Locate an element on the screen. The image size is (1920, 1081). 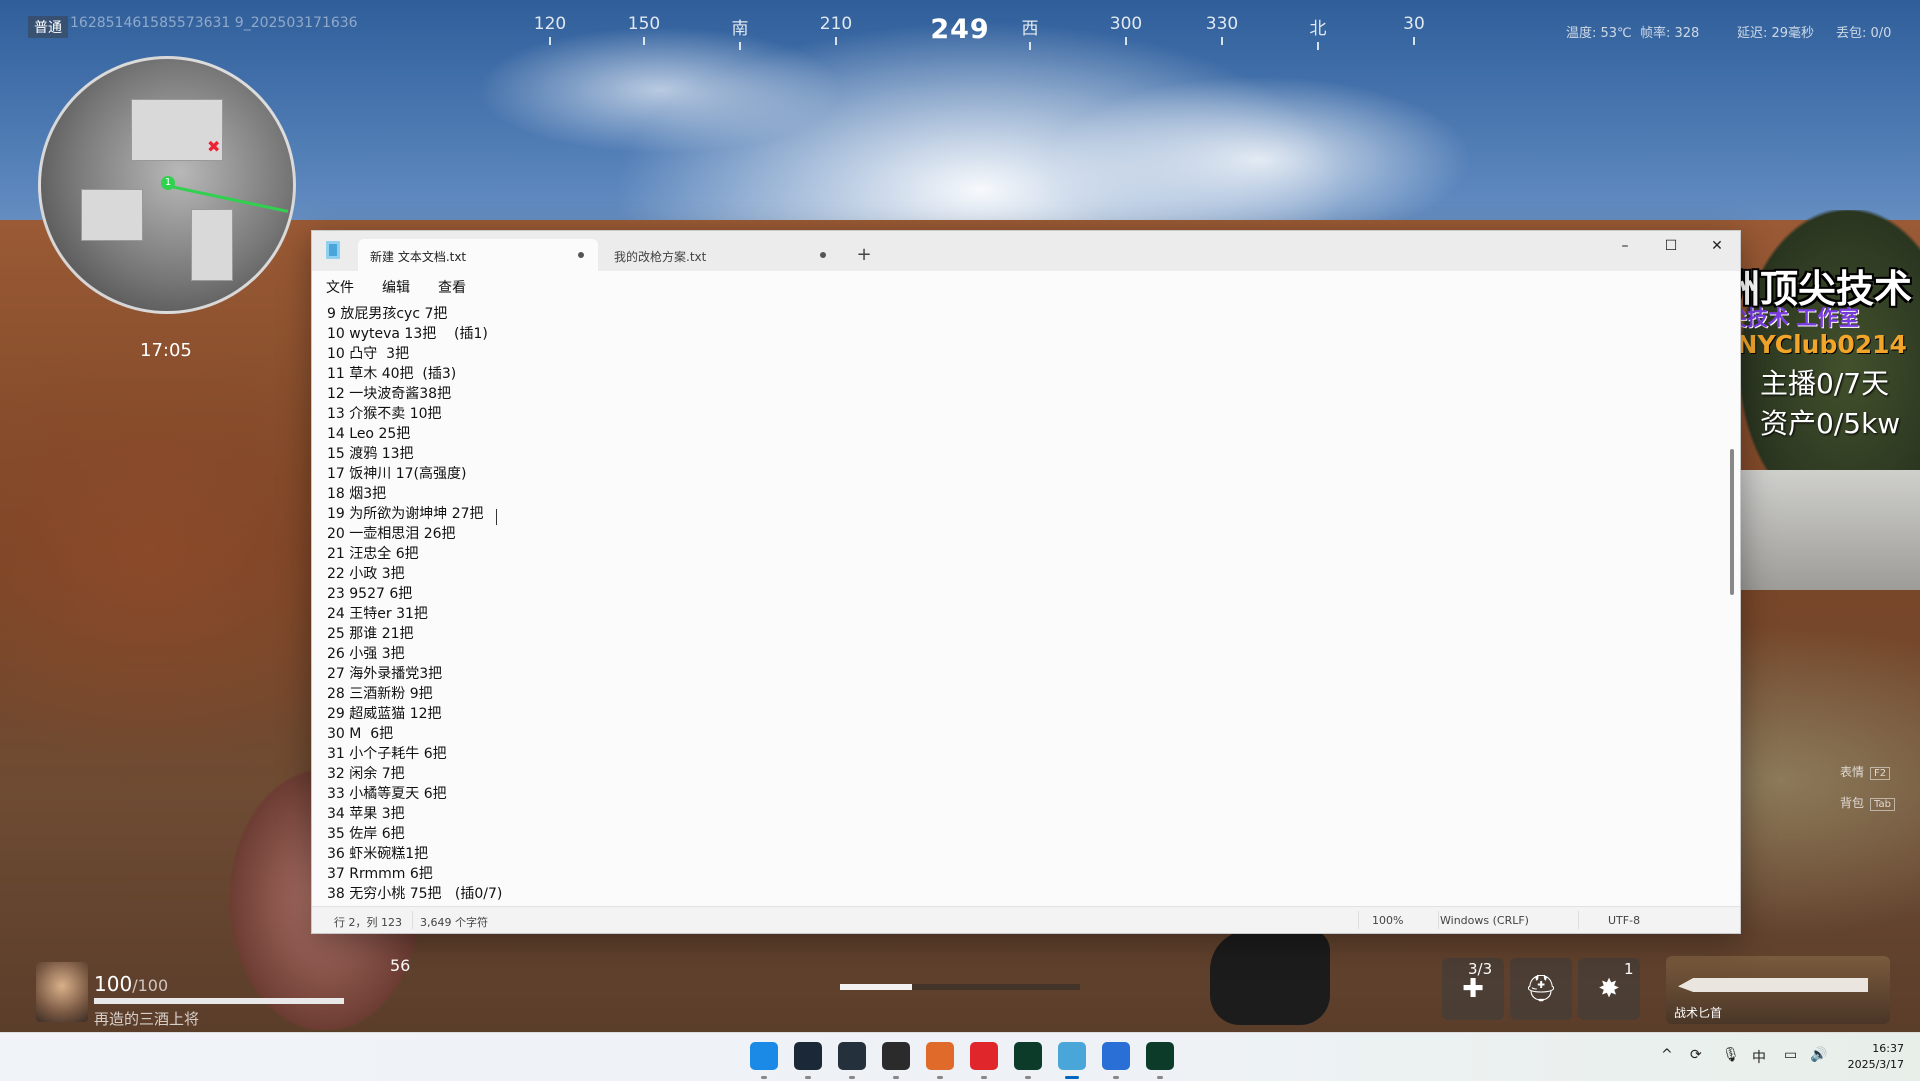
melee-weapon-slot: 战术匕首 is located at coordinates (1778, 990).